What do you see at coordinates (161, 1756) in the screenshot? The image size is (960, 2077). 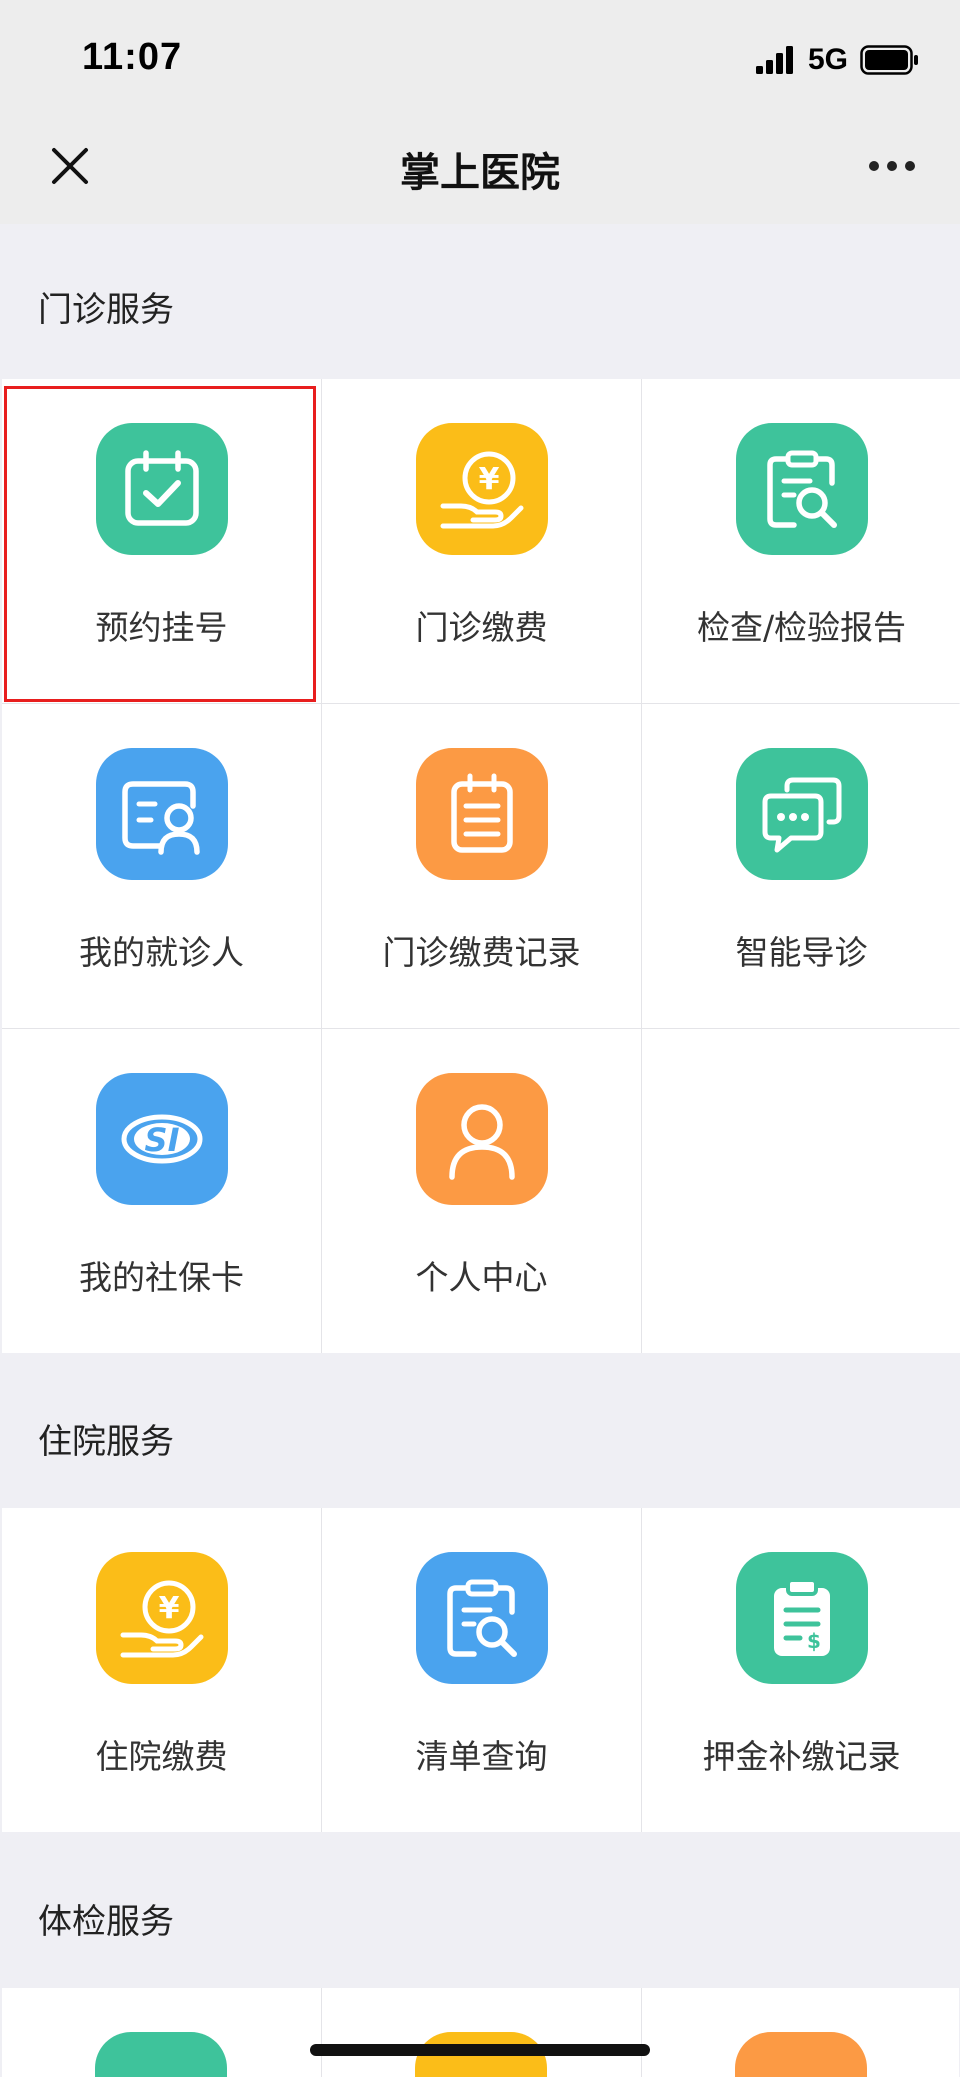 I see `service-label: 住院缴费` at bounding box center [161, 1756].